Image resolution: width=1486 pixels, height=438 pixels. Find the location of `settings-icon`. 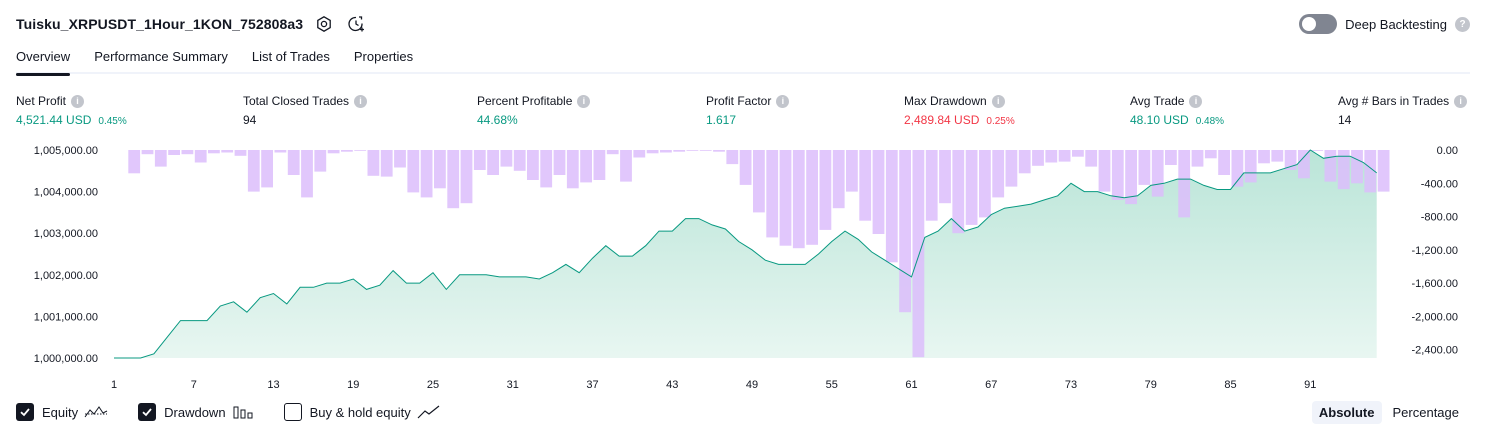

settings-icon is located at coordinates (324, 24).